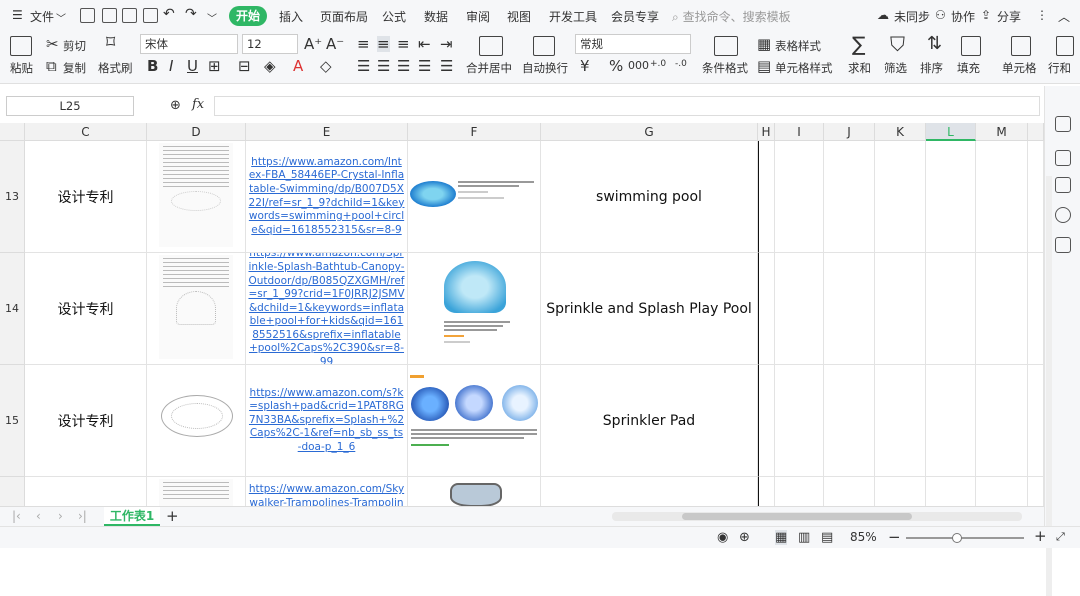 This screenshot has height=596, width=1080. I want to click on font-color-icon: A, so click(298, 66).